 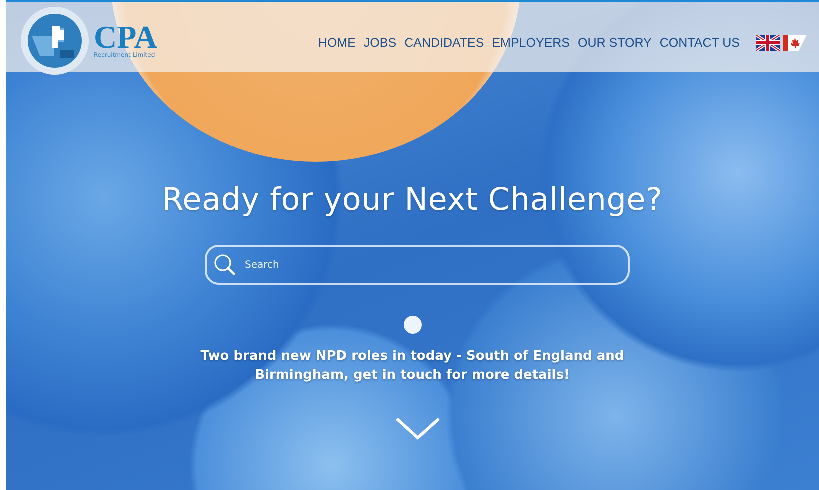 I want to click on search-field: Search, so click(x=417, y=265).